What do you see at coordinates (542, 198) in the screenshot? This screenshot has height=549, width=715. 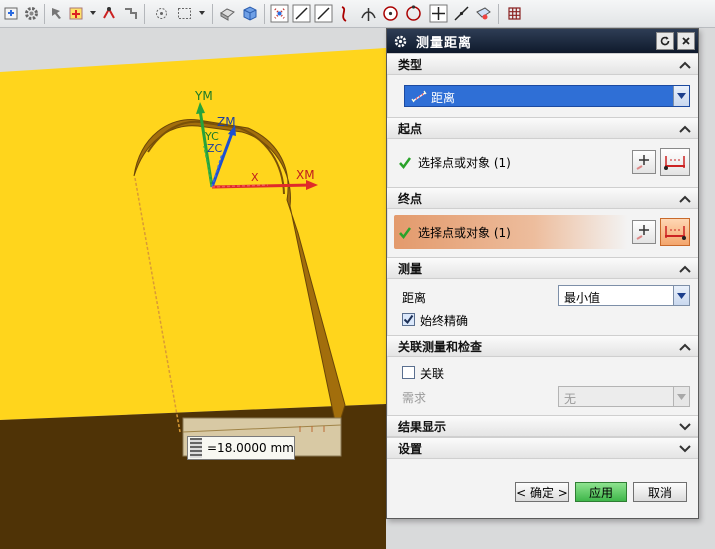 I see `end-section-header: 终点` at bounding box center [542, 198].